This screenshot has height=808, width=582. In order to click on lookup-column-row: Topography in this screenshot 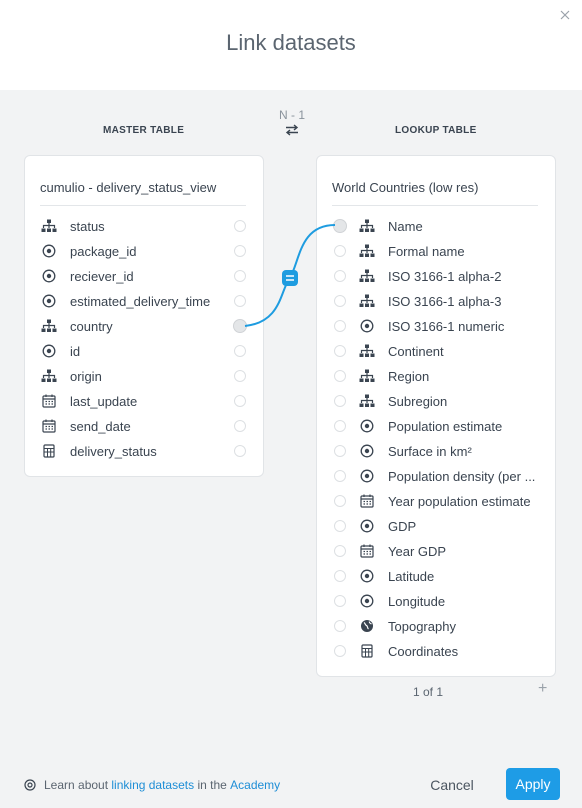, I will do `click(448, 626)`.